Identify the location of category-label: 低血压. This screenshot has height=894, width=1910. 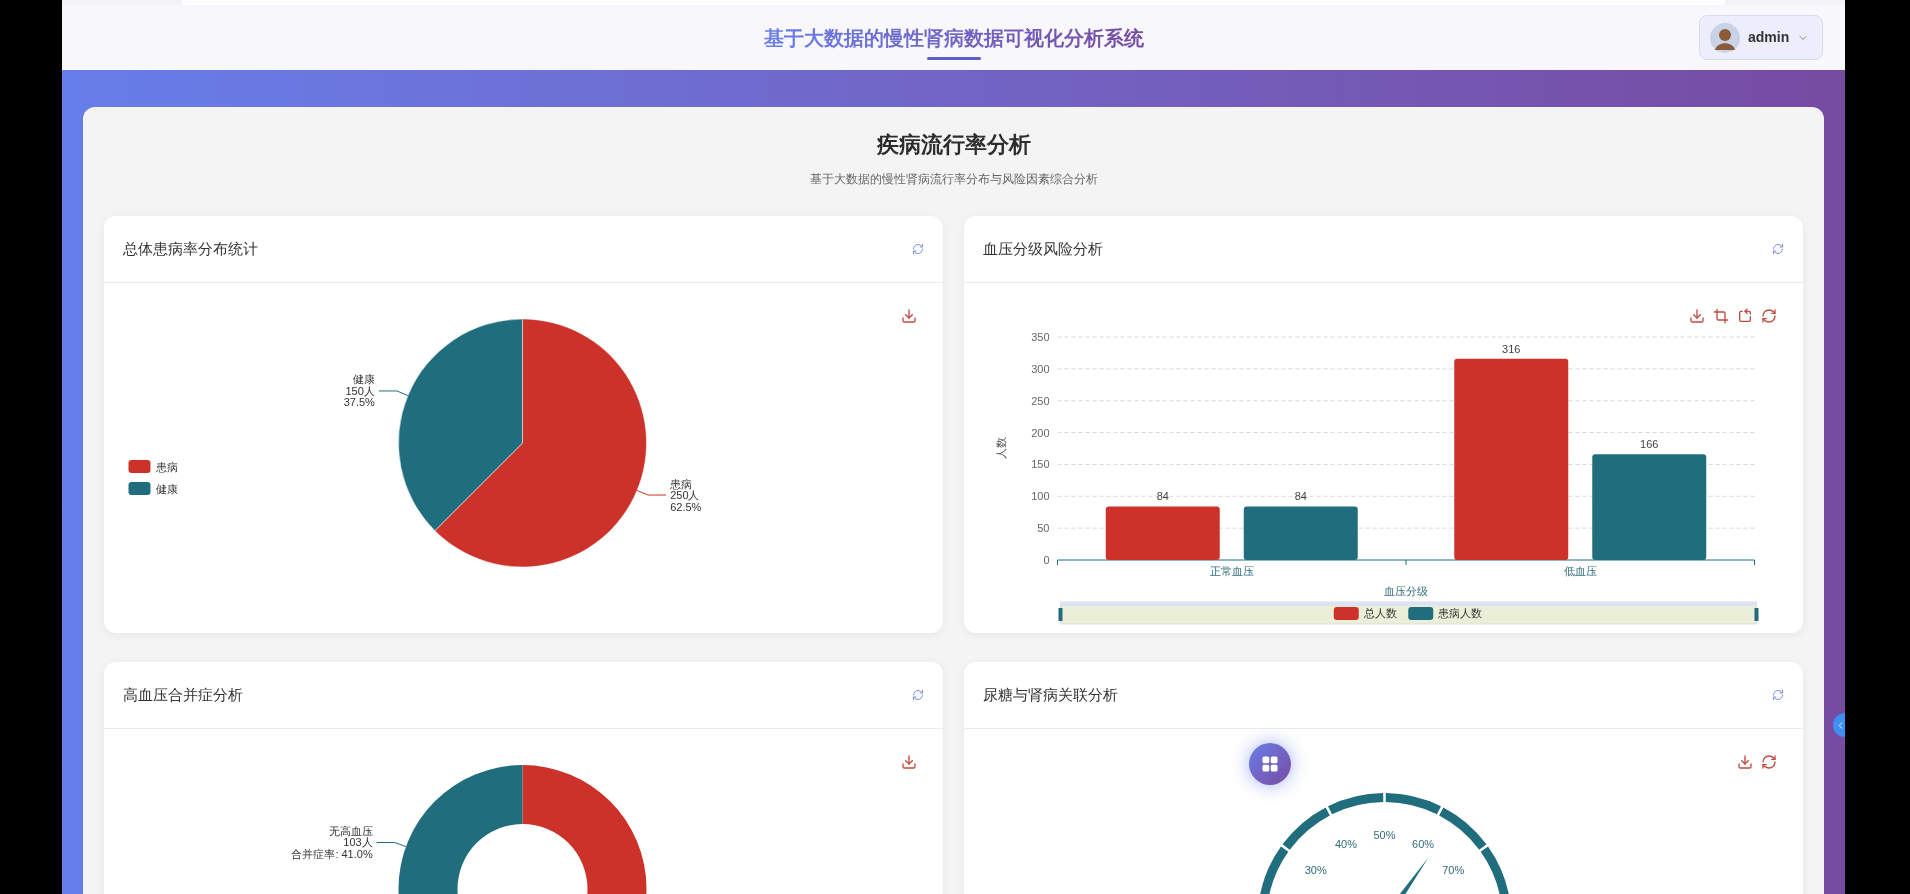
(1580, 571).